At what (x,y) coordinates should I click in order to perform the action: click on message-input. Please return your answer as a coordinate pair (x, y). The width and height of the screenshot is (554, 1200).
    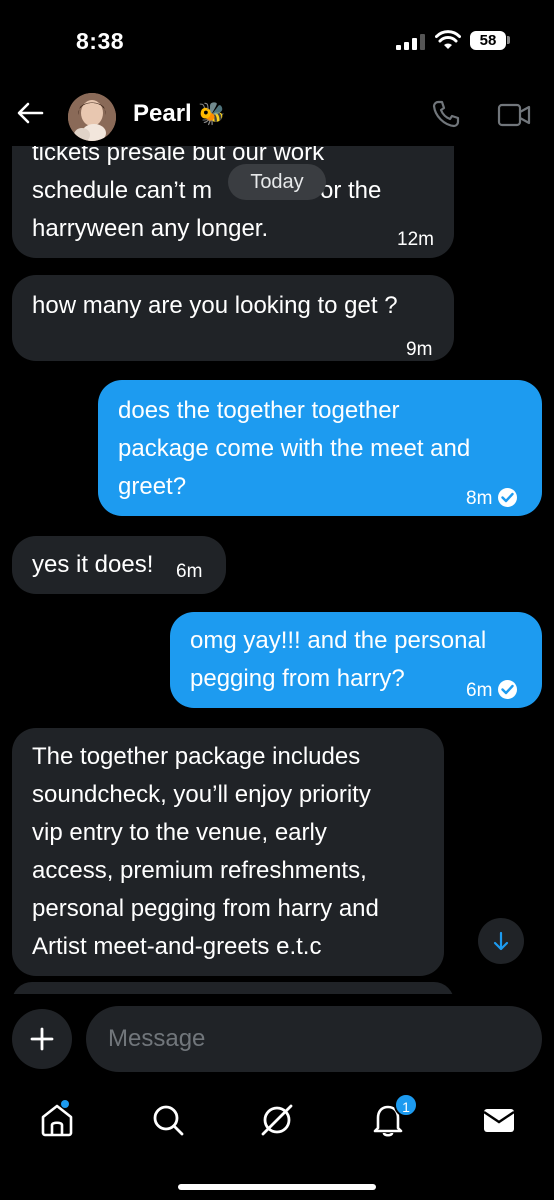
    Looking at the image, I should click on (314, 1039).